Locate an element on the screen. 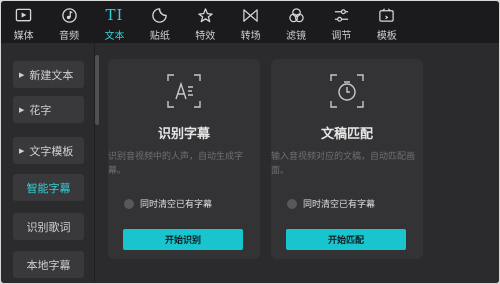 Image resolution: width=500 pixels, height=284 pixels. media-icon is located at coordinates (23, 15).